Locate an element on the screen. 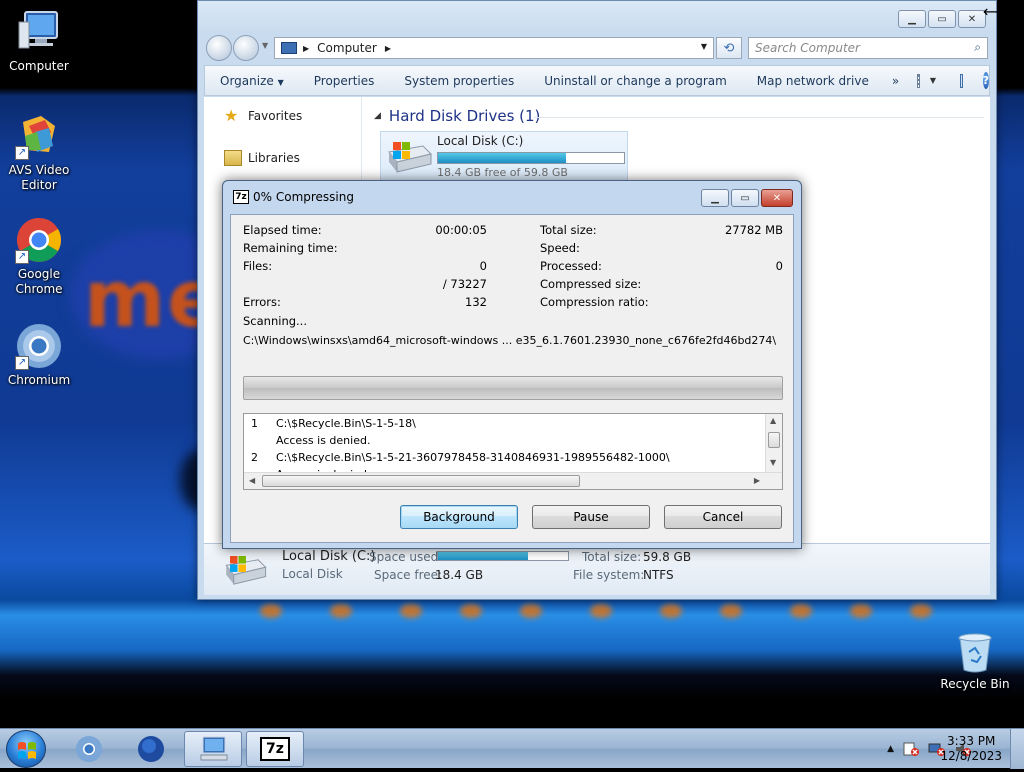 This screenshot has width=1024, height=772. desktop-icon-computer: Computer is located at coordinates (39, 41).